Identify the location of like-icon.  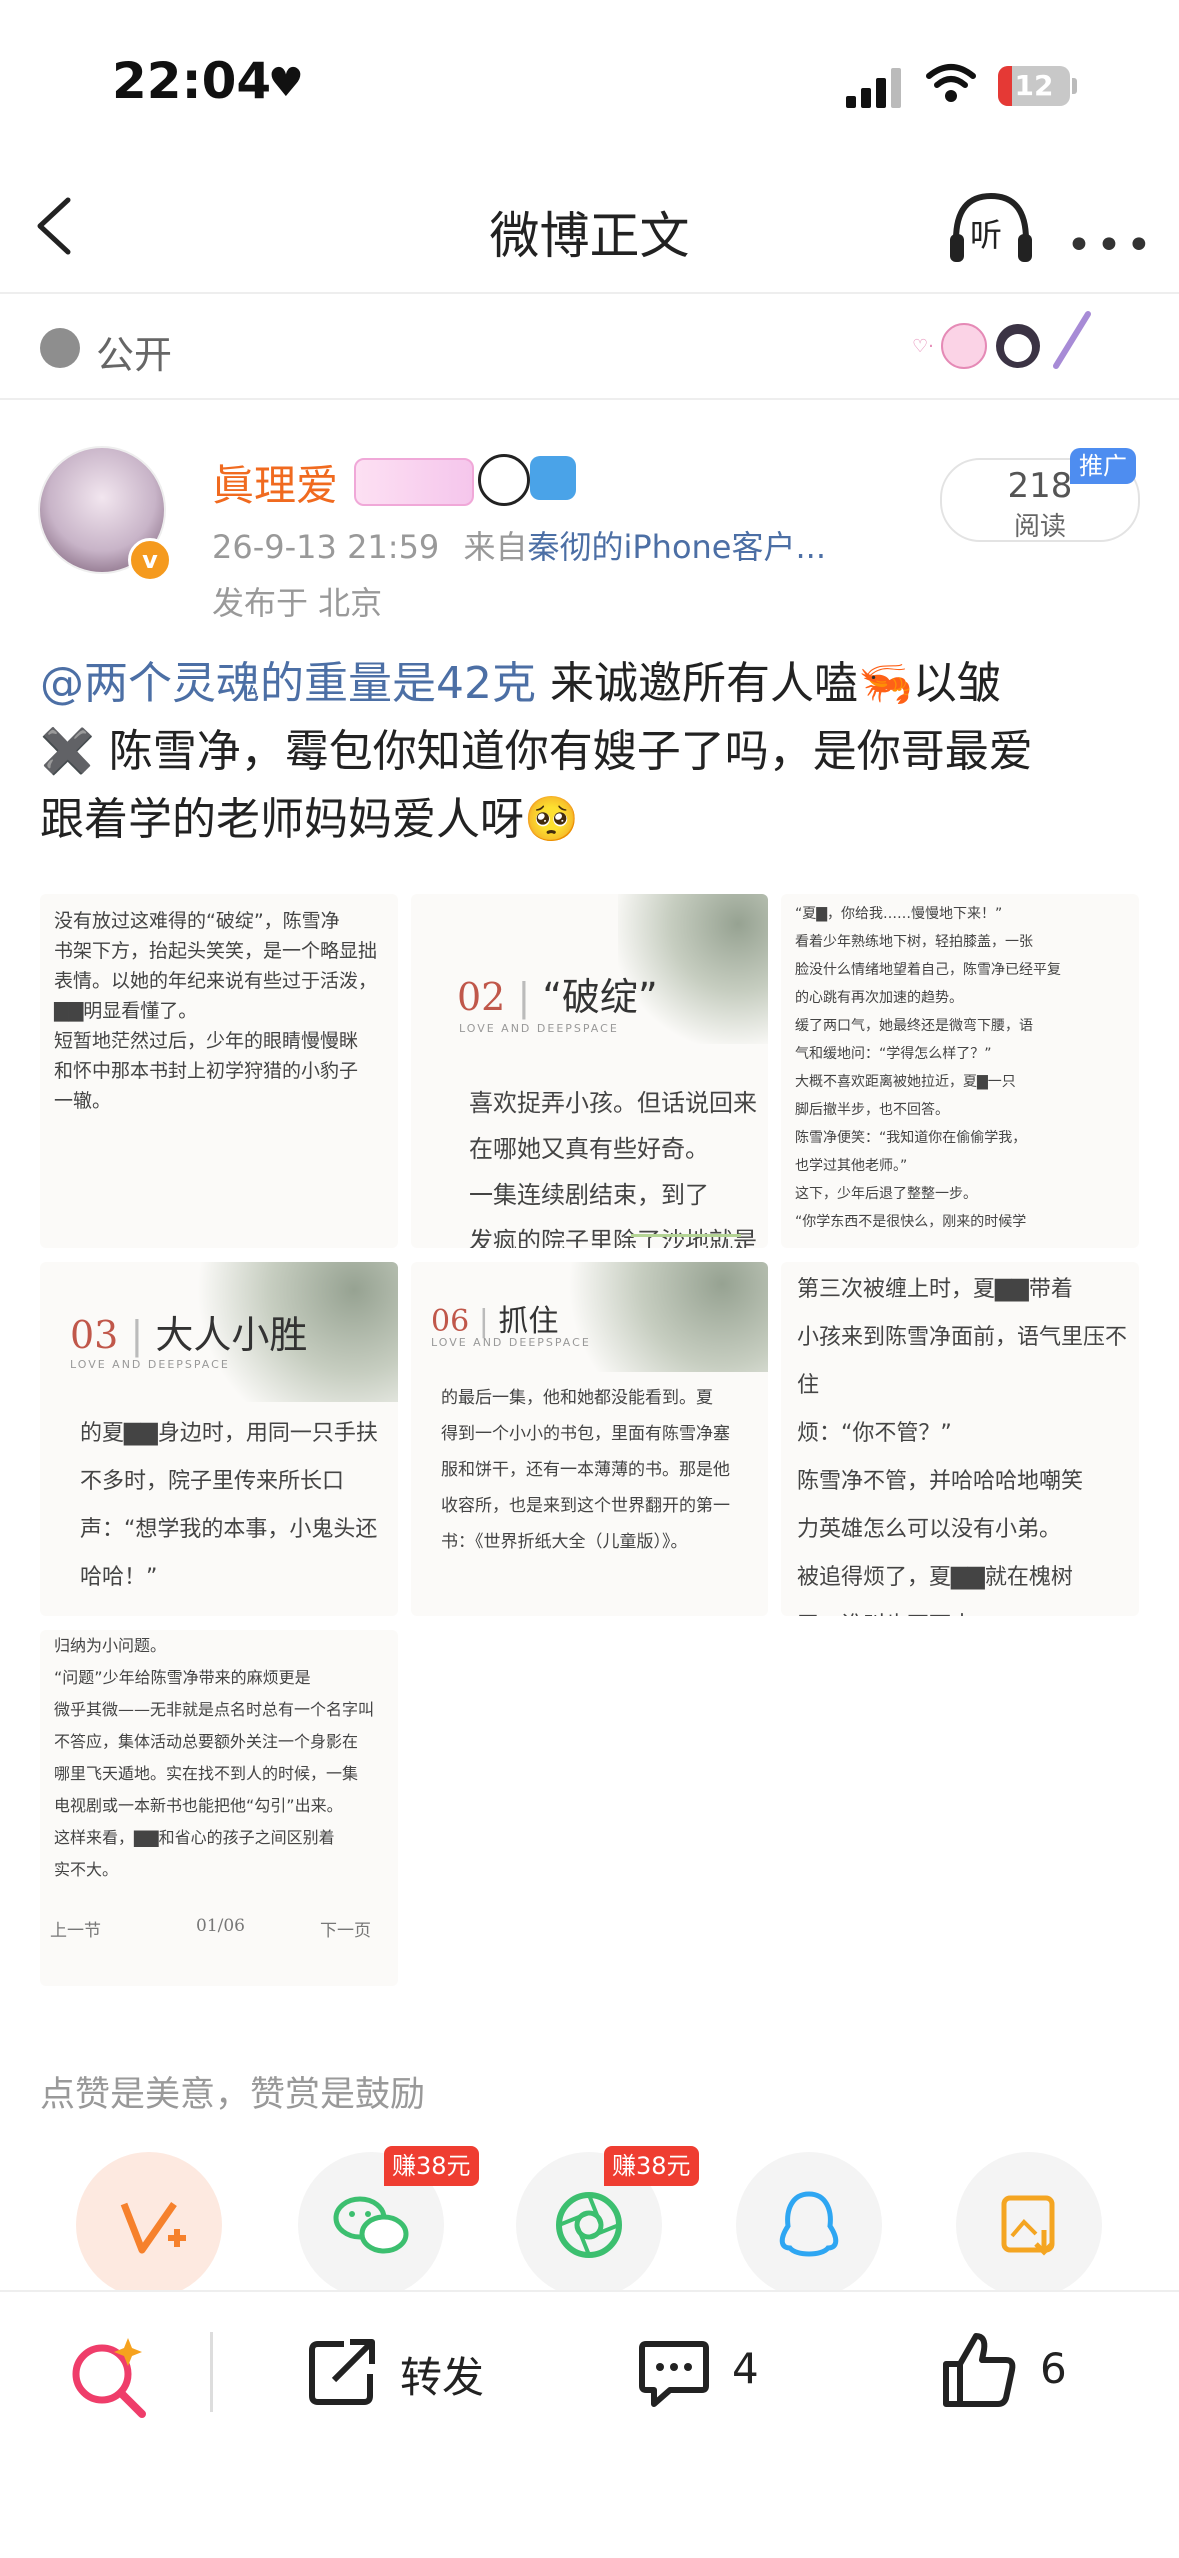
(979, 2370).